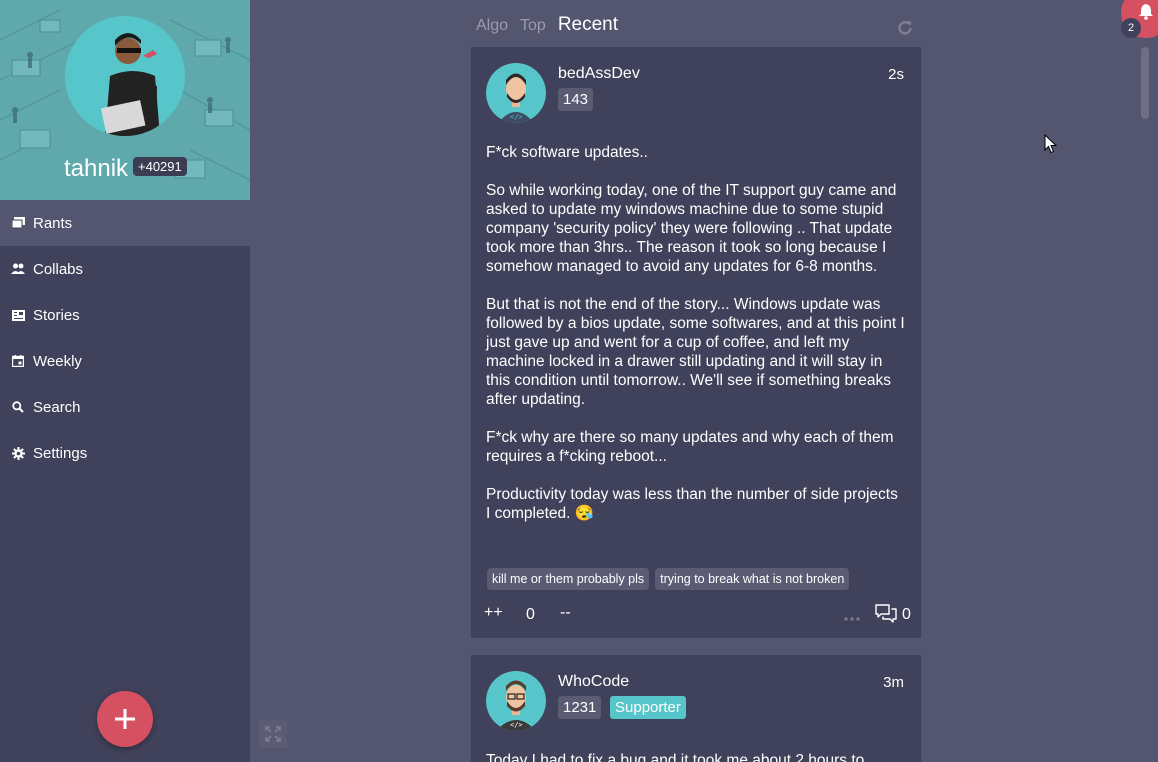  I want to click on sidebar-item-label: Rants, so click(53, 223).